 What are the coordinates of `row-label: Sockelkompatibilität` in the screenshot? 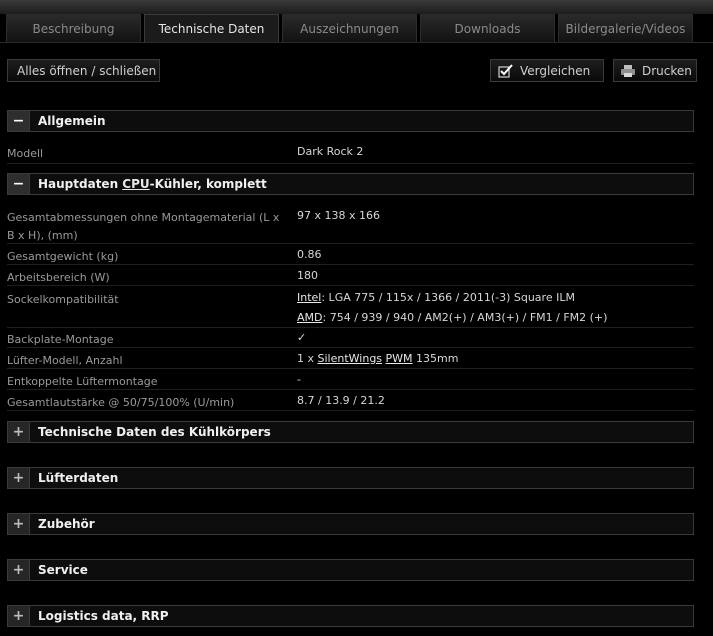 It's located at (63, 299).